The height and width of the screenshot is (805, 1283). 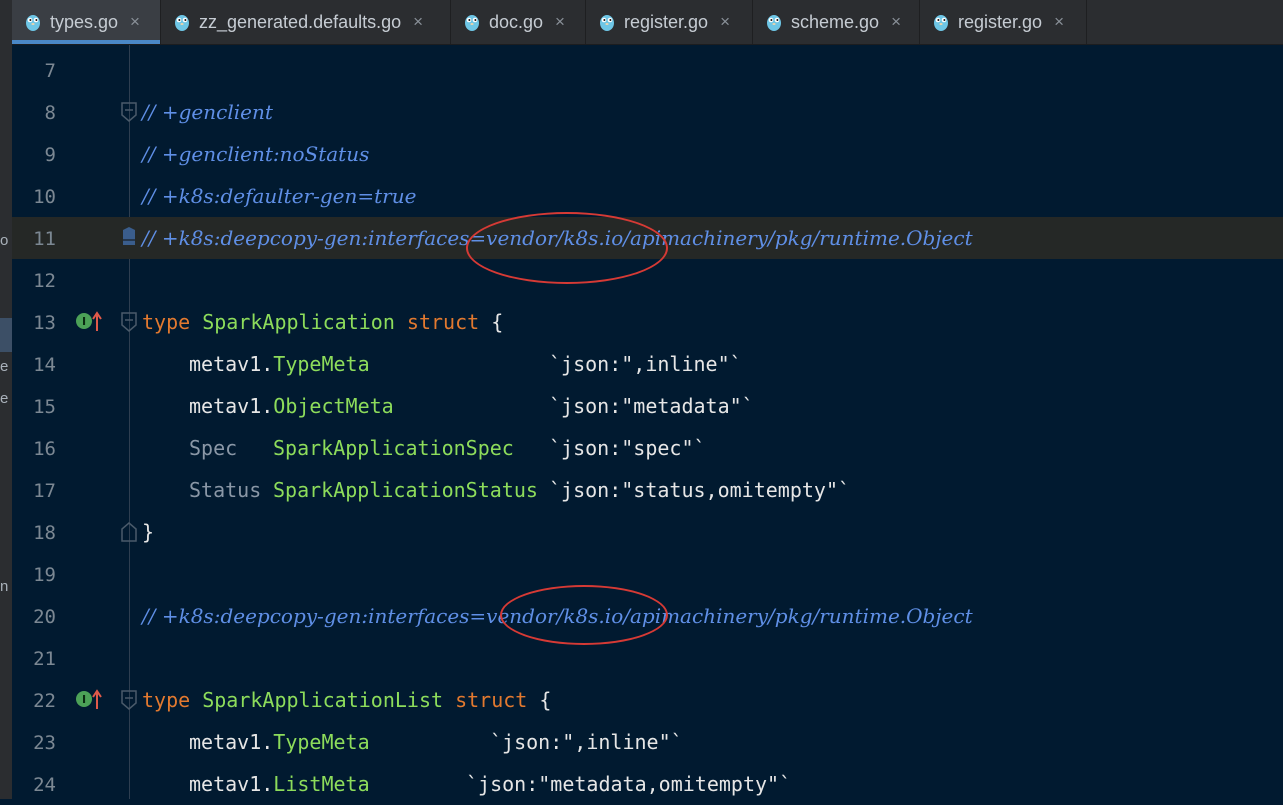 I want to click on code-comment: // +k8s:defaulter-gen=true, so click(x=279, y=196).